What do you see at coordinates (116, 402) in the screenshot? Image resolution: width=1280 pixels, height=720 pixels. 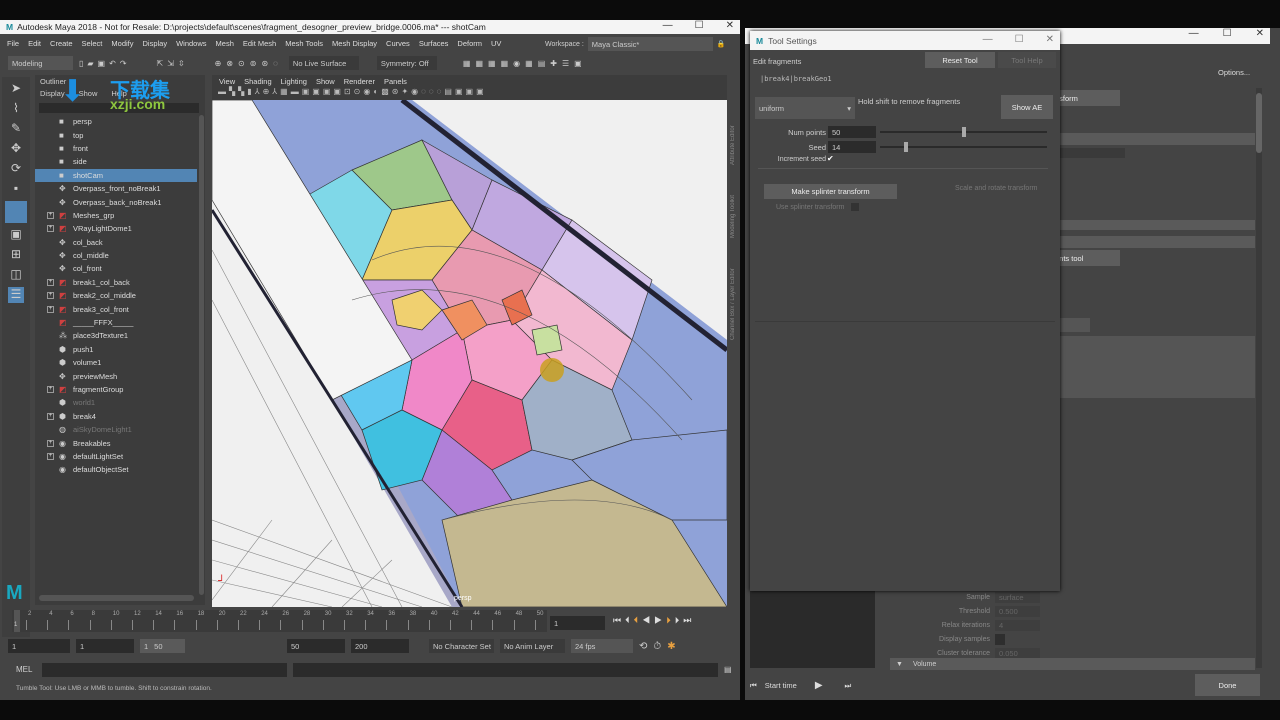 I see `outliner-item: ⬢ world1` at bounding box center [116, 402].